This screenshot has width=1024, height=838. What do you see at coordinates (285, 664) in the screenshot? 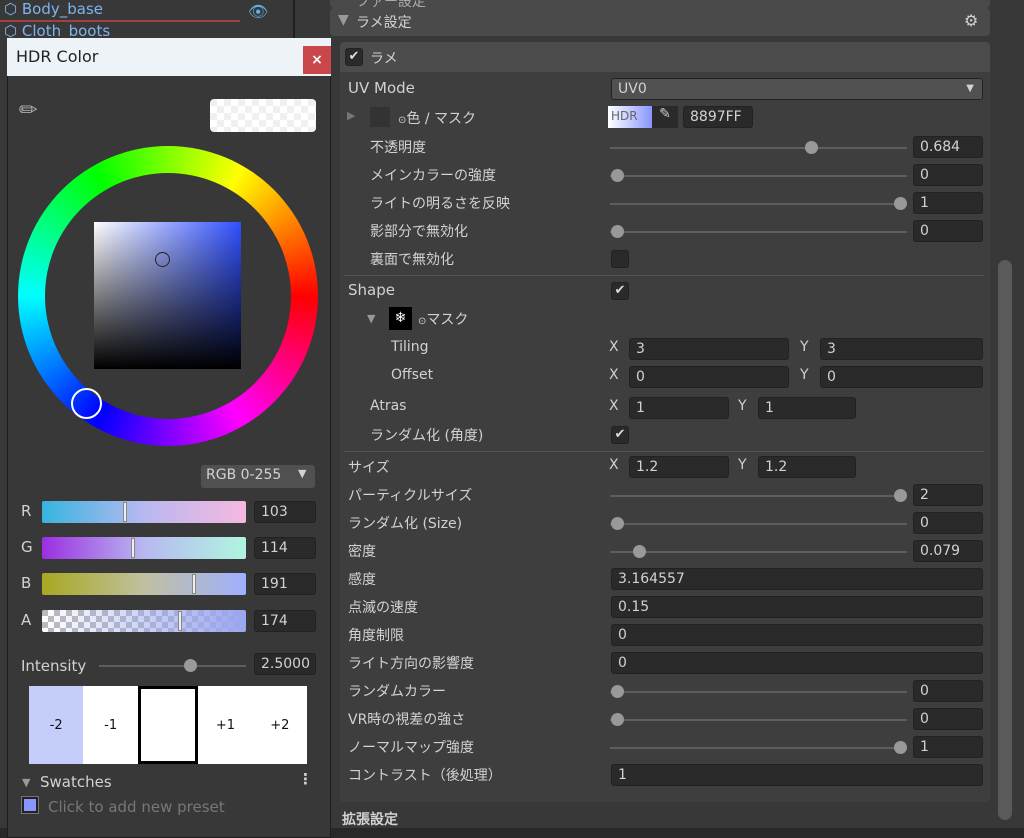
I see `intensity-field: 2.5000` at bounding box center [285, 664].